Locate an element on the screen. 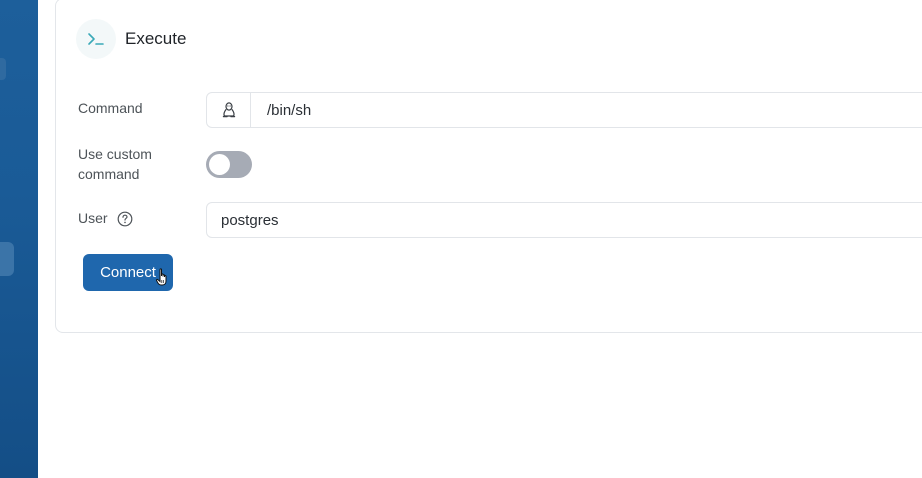 The height and width of the screenshot is (478, 922). custom-command-label-line2: command is located at coordinates (109, 174).